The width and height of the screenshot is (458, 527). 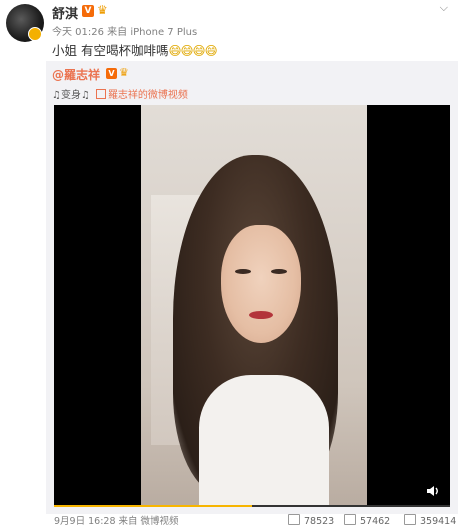 I want to click on comment-count: 57462, so click(x=367, y=520).